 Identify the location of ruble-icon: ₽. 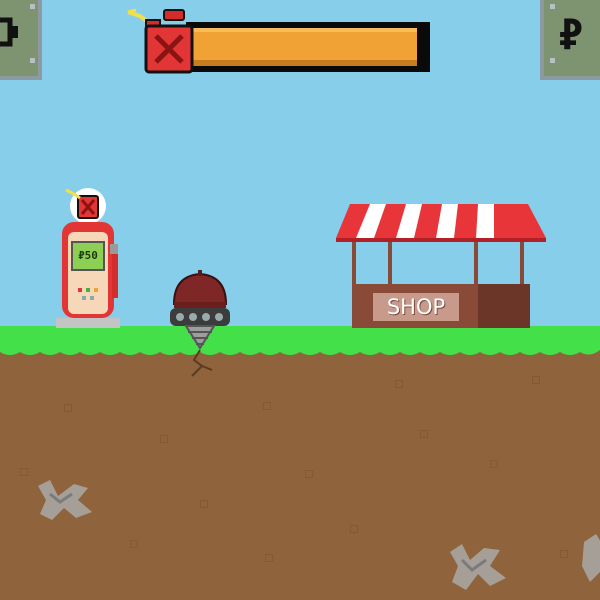
(571, 34).